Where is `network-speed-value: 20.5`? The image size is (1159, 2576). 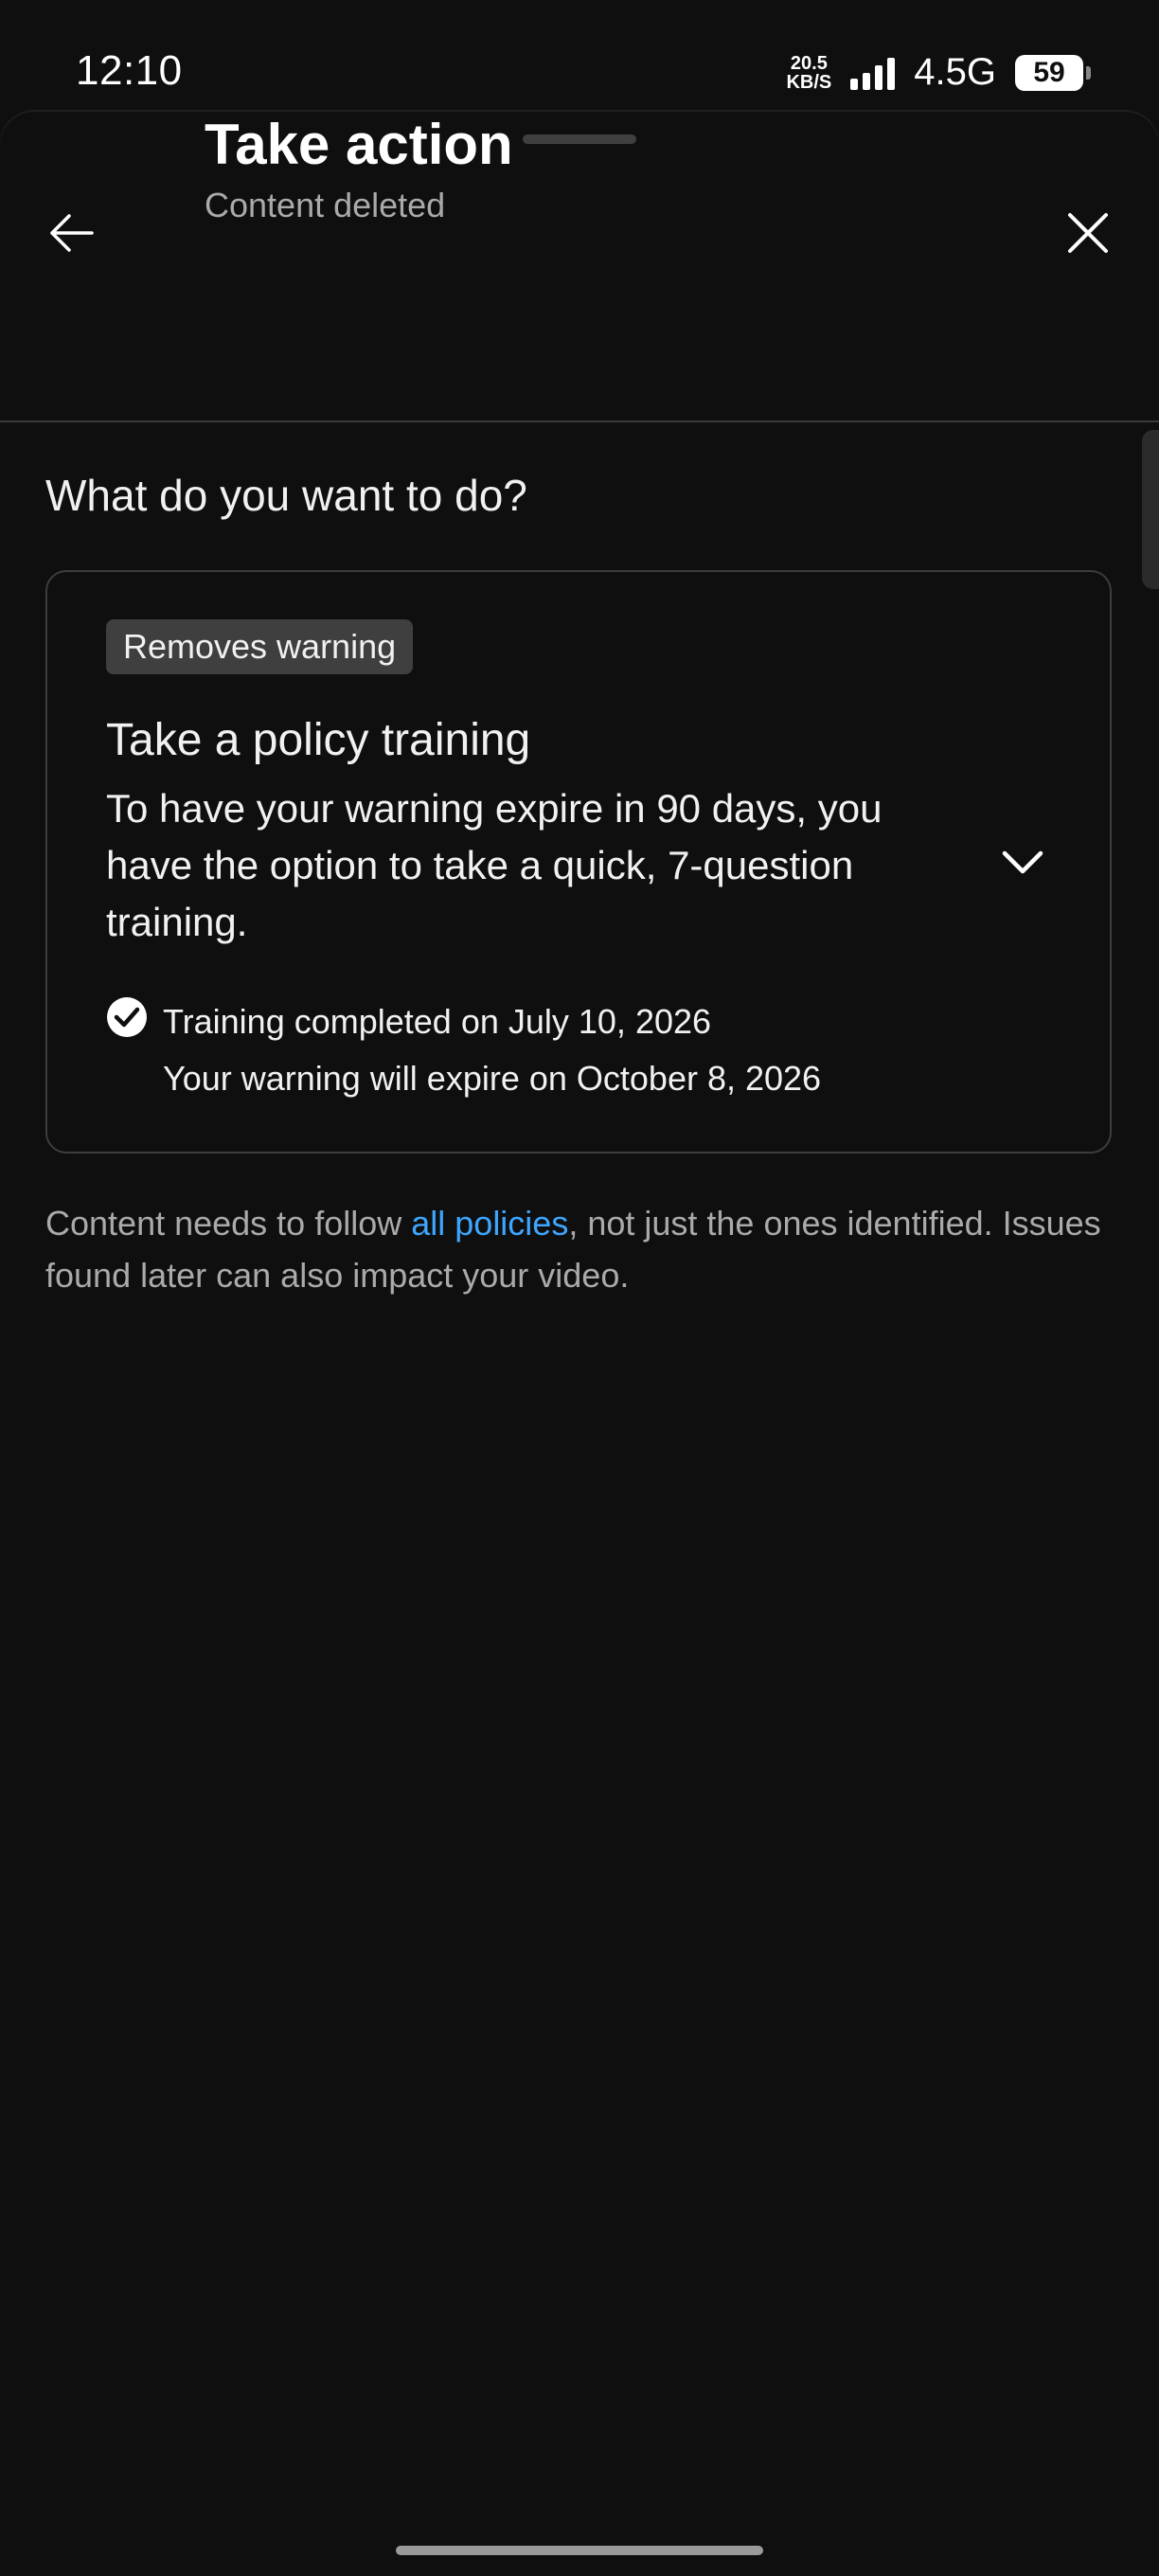 network-speed-value: 20.5 is located at coordinates (809, 63).